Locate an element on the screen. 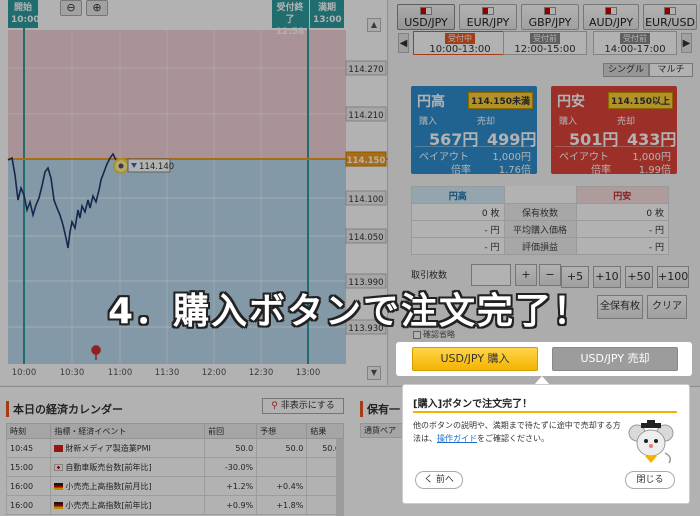 The image size is (700, 516). popup-close-button: 閉じる is located at coordinates (650, 480).